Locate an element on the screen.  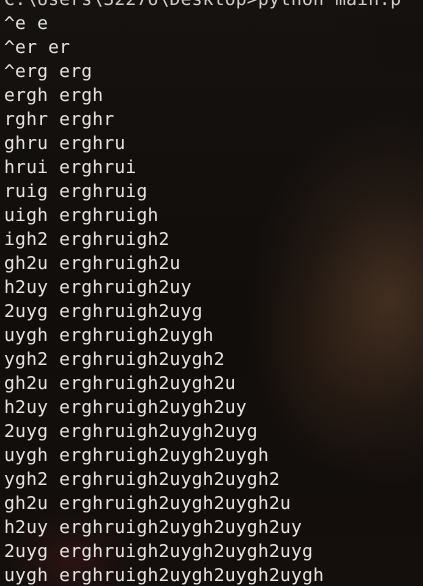
terminal-output-line: 2uyg erghruigh2uygh2uygh2uyg is located at coordinates (159, 551).